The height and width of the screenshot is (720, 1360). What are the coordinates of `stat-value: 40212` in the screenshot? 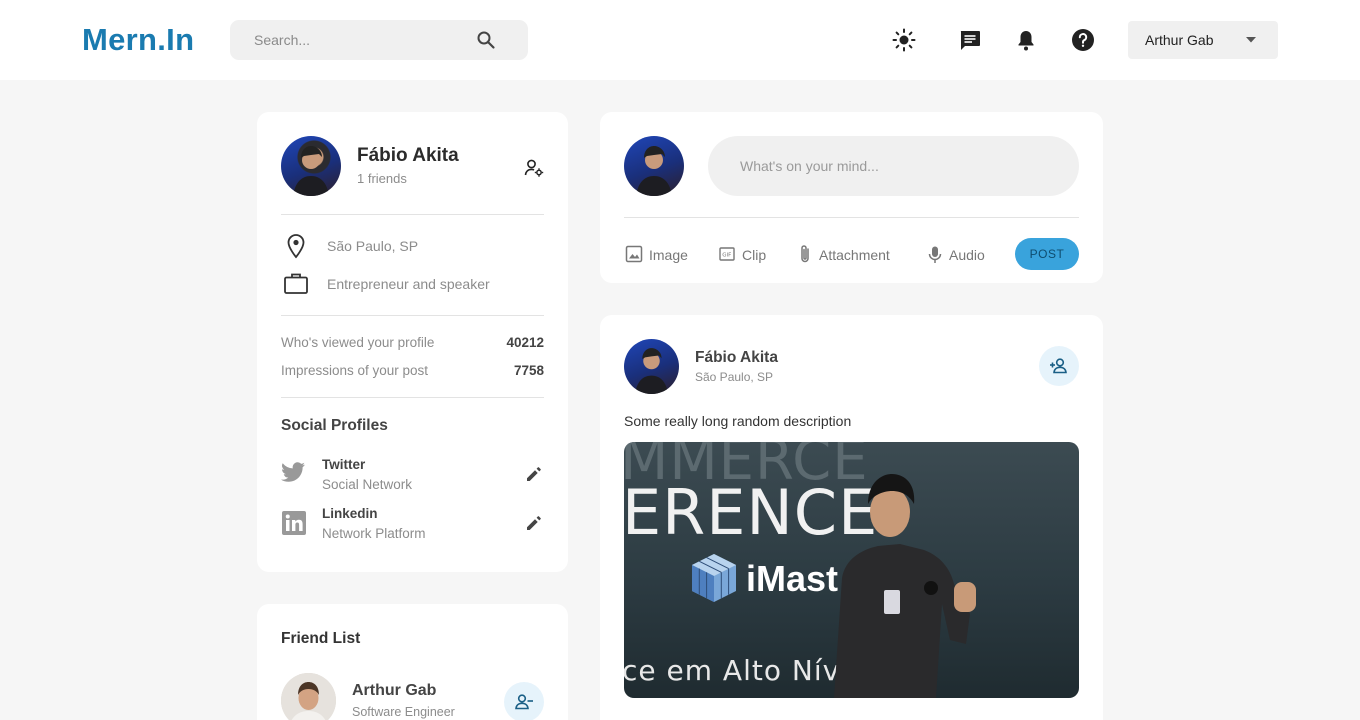 It's located at (525, 342).